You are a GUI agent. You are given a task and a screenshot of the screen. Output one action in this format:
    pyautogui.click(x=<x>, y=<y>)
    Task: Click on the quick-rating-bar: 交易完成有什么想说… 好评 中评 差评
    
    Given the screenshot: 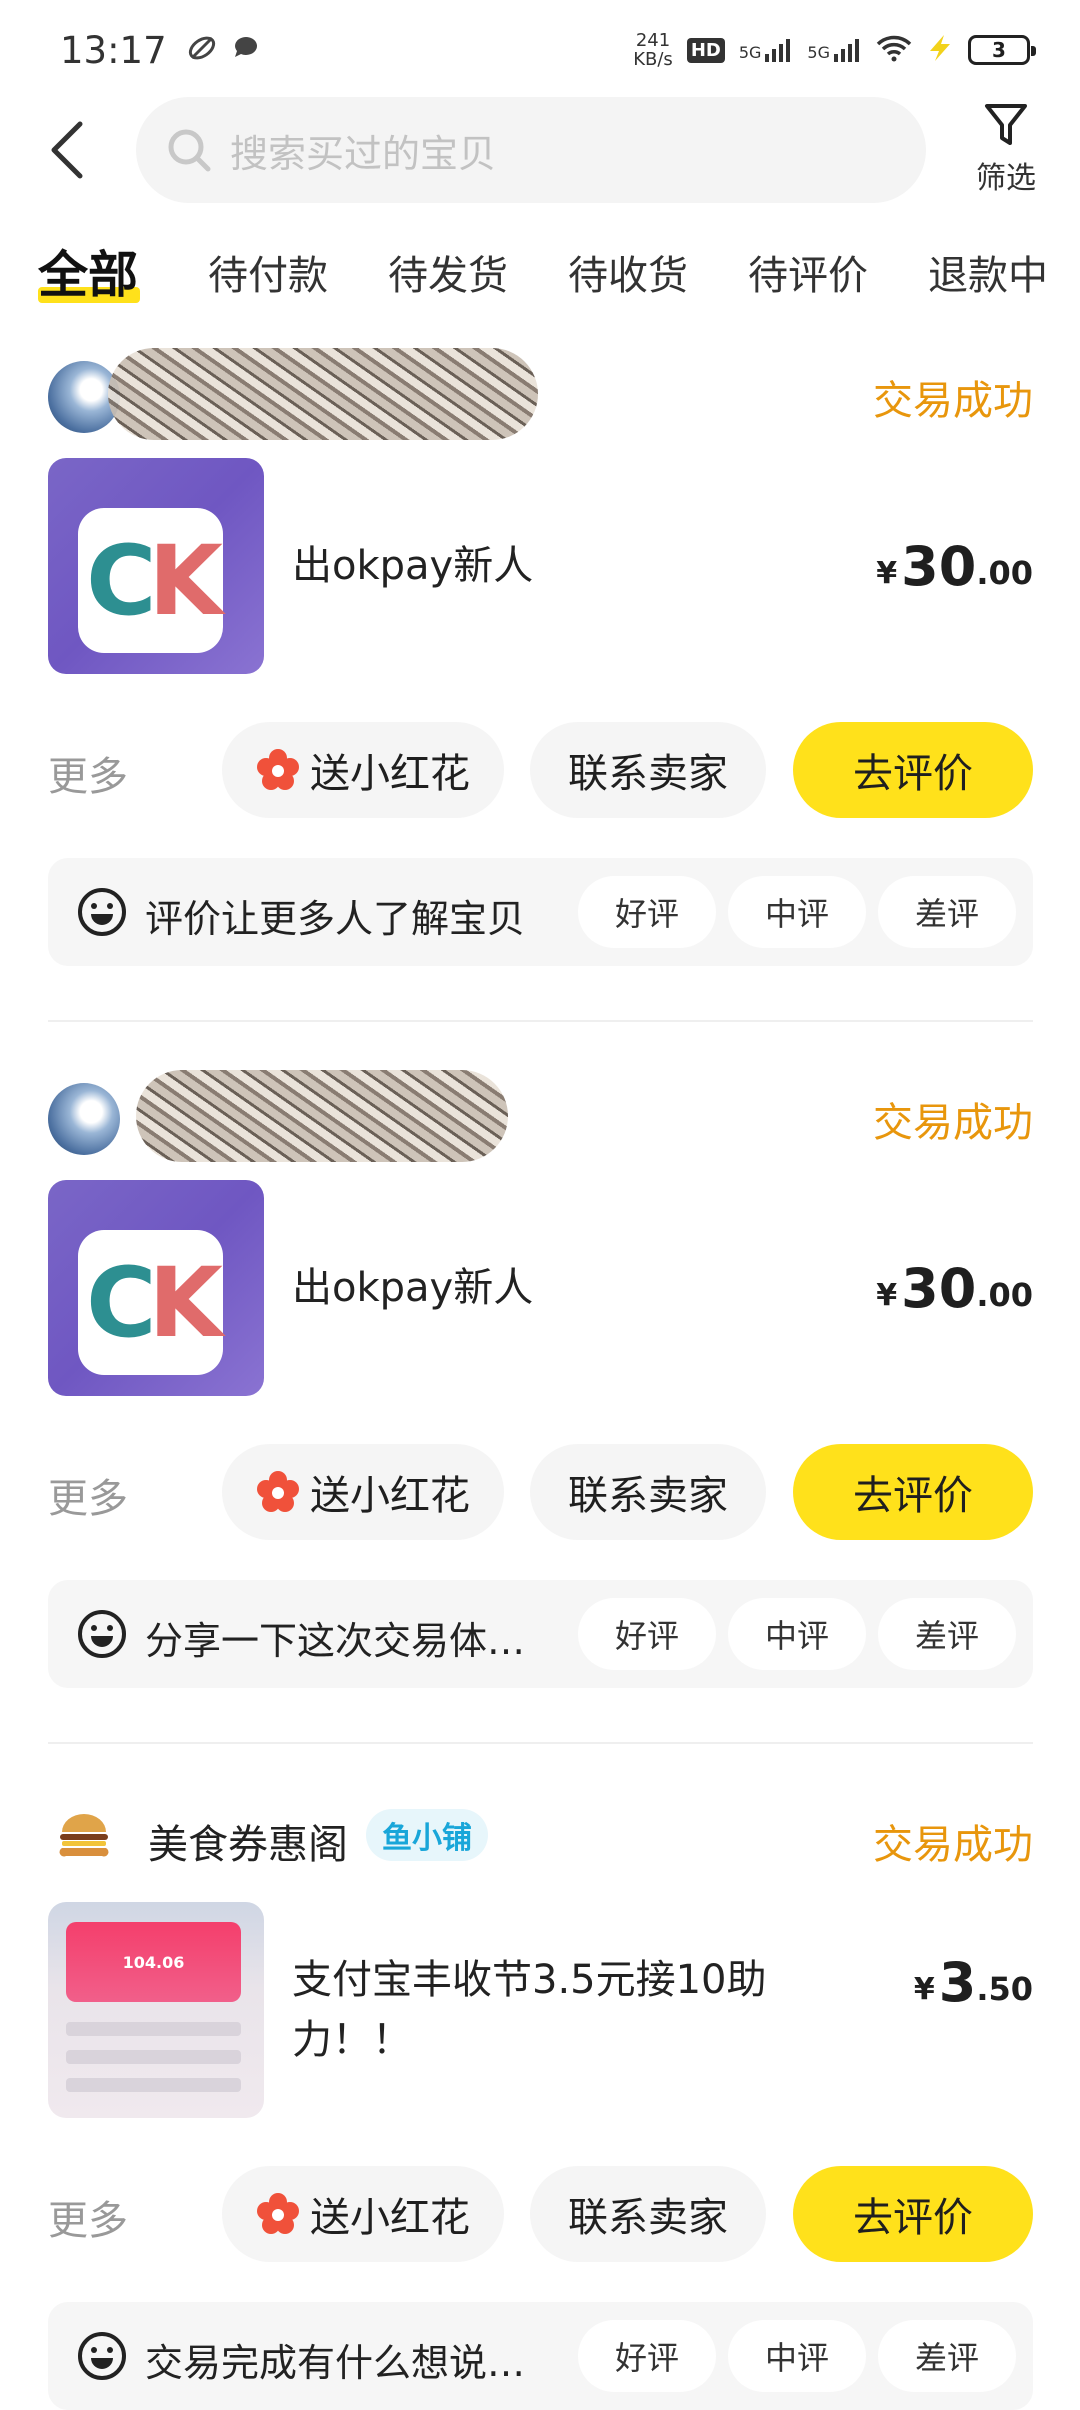 What is the action you would take?
    pyautogui.click(x=540, y=2356)
    